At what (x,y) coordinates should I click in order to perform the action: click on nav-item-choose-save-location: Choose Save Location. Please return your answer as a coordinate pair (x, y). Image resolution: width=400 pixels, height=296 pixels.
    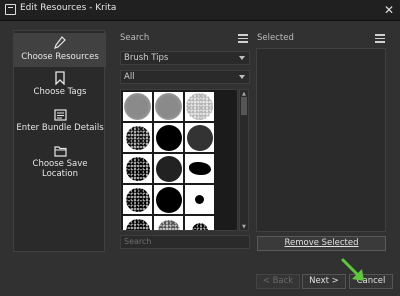
    Looking at the image, I should click on (60, 161).